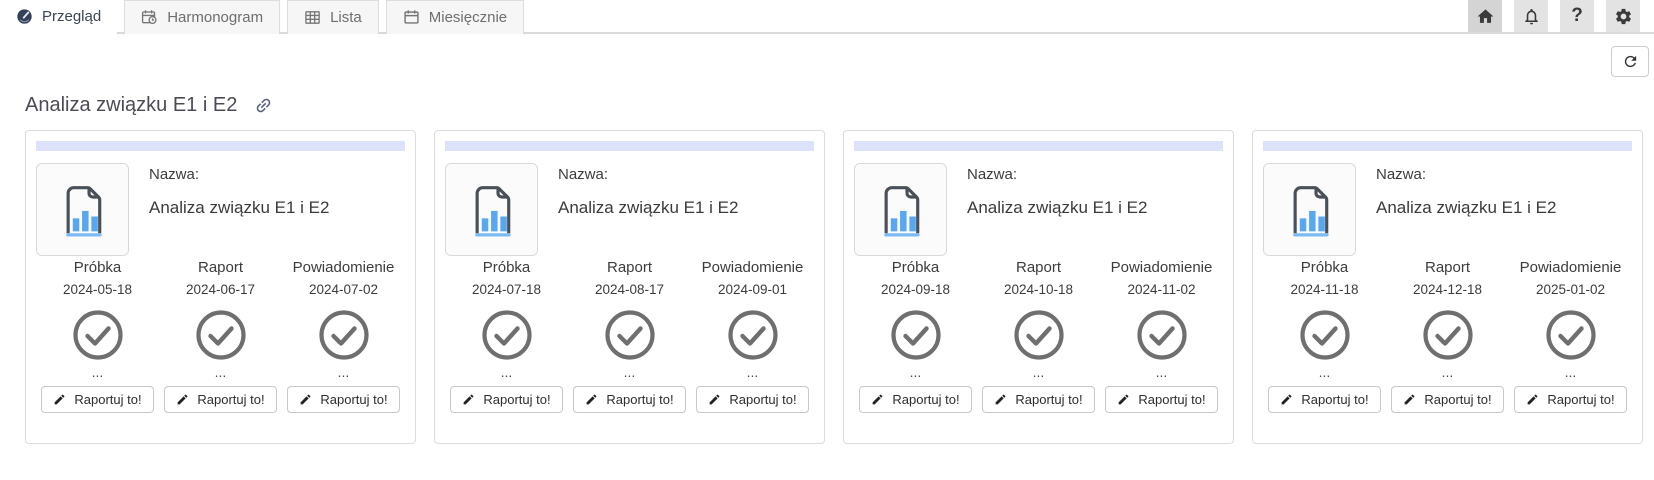 The height and width of the screenshot is (480, 1654). I want to click on tab-label: Lista, so click(346, 17).